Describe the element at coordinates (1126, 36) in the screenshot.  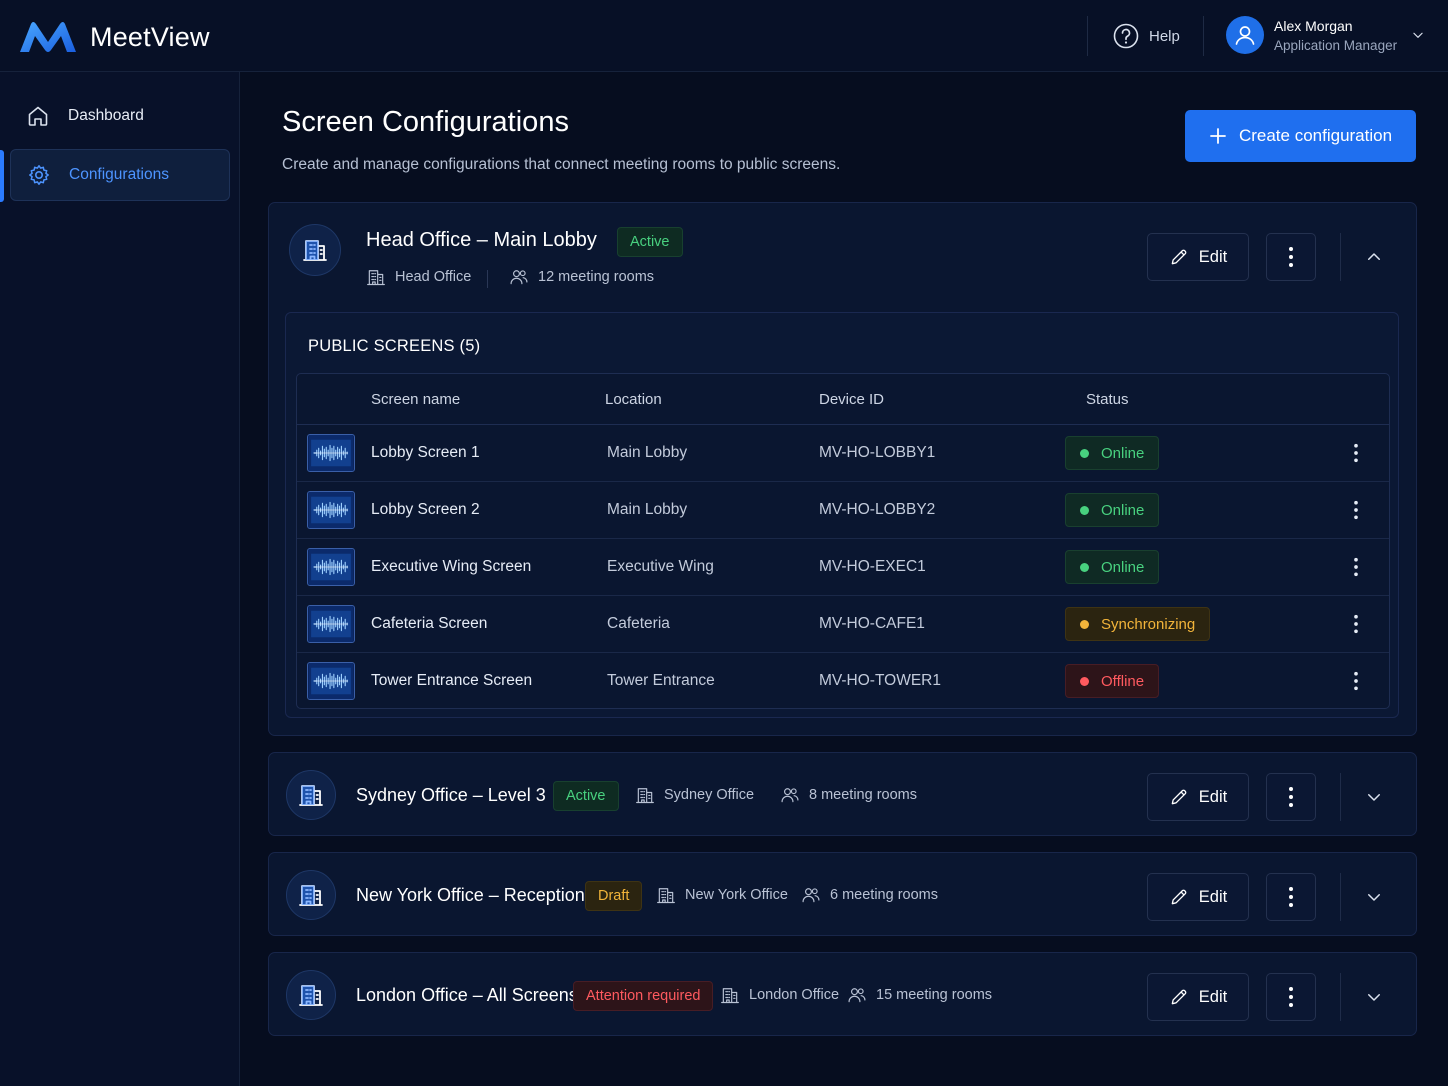
I see `help-icon` at that location.